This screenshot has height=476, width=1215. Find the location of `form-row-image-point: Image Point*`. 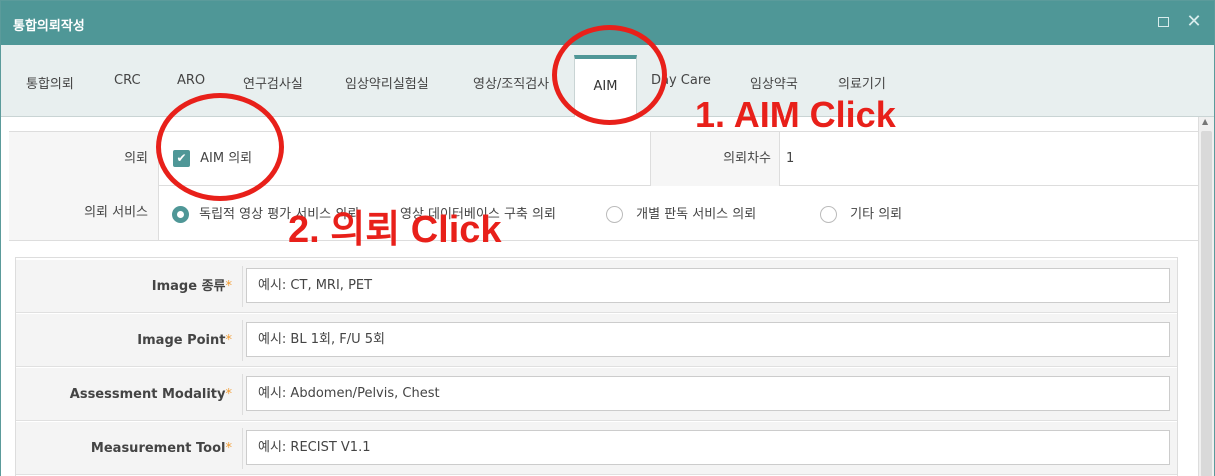

form-row-image-point: Image Point* is located at coordinates (596, 340).